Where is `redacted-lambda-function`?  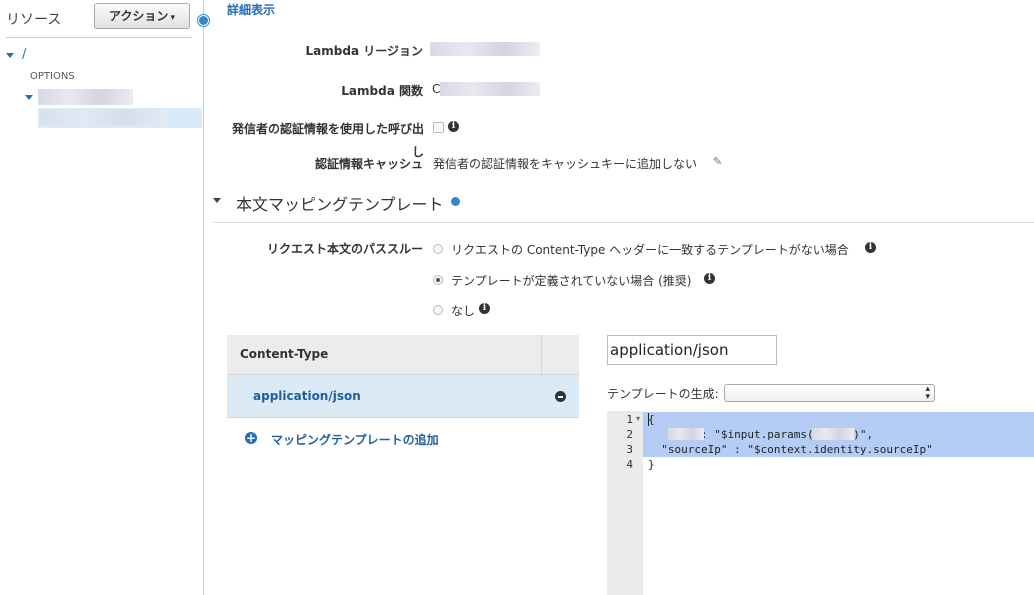 redacted-lambda-function is located at coordinates (490, 89).